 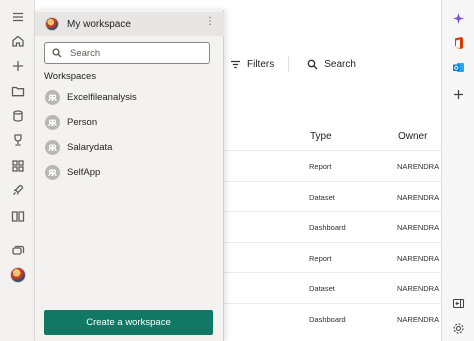 I want to click on workspace-search-input: Search, so click(x=127, y=53).